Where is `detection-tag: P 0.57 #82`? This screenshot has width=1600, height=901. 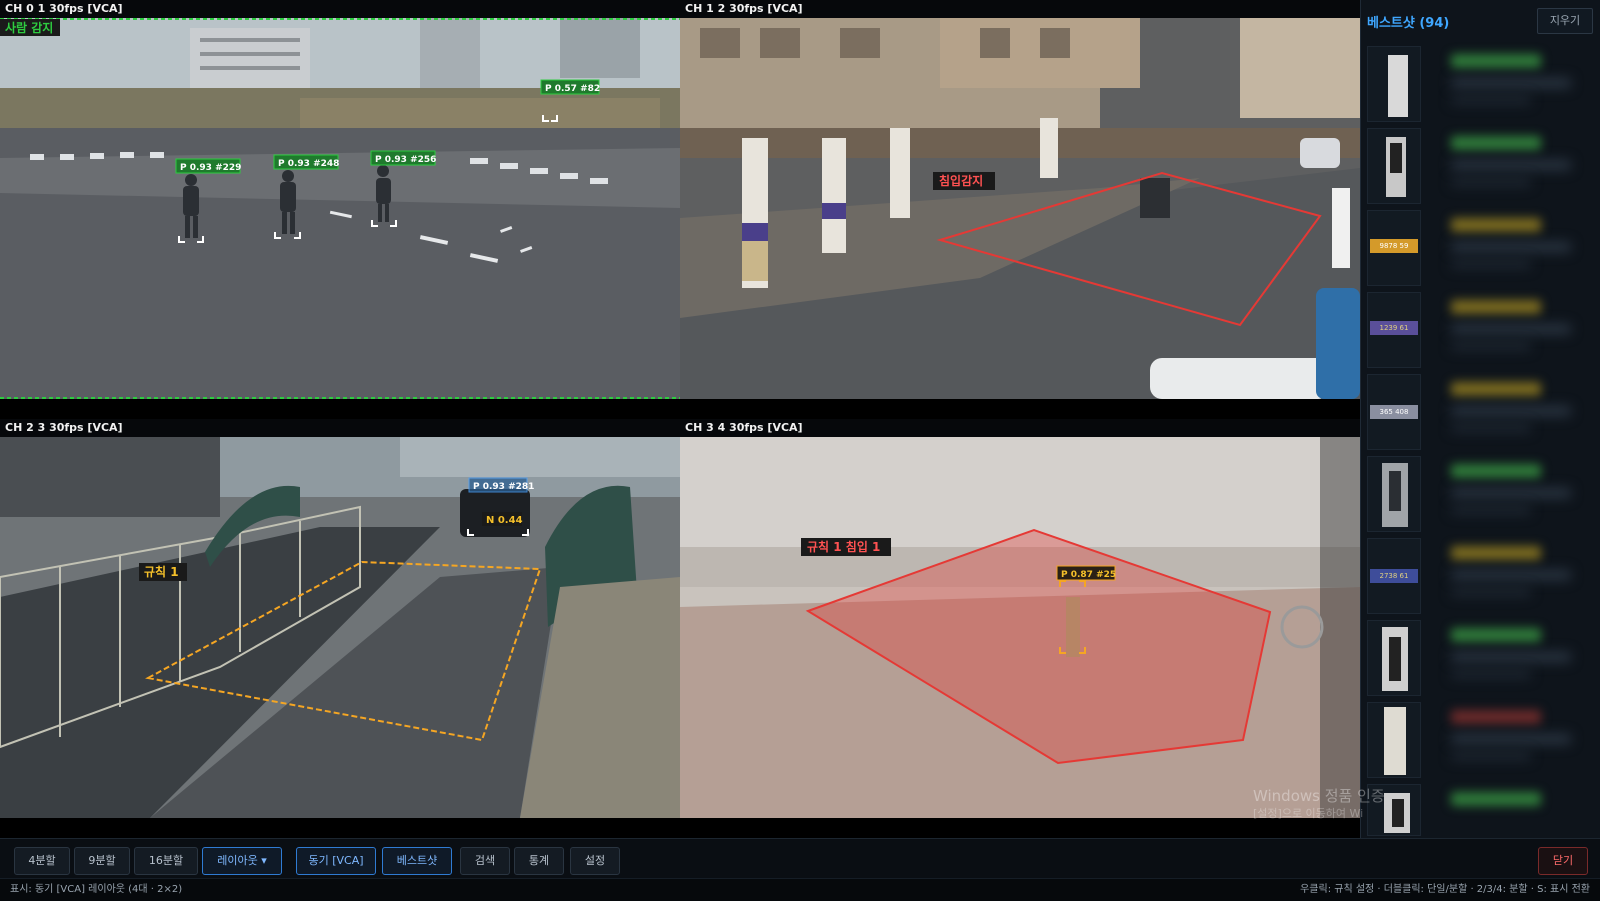
detection-tag: P 0.57 #82 is located at coordinates (570, 87).